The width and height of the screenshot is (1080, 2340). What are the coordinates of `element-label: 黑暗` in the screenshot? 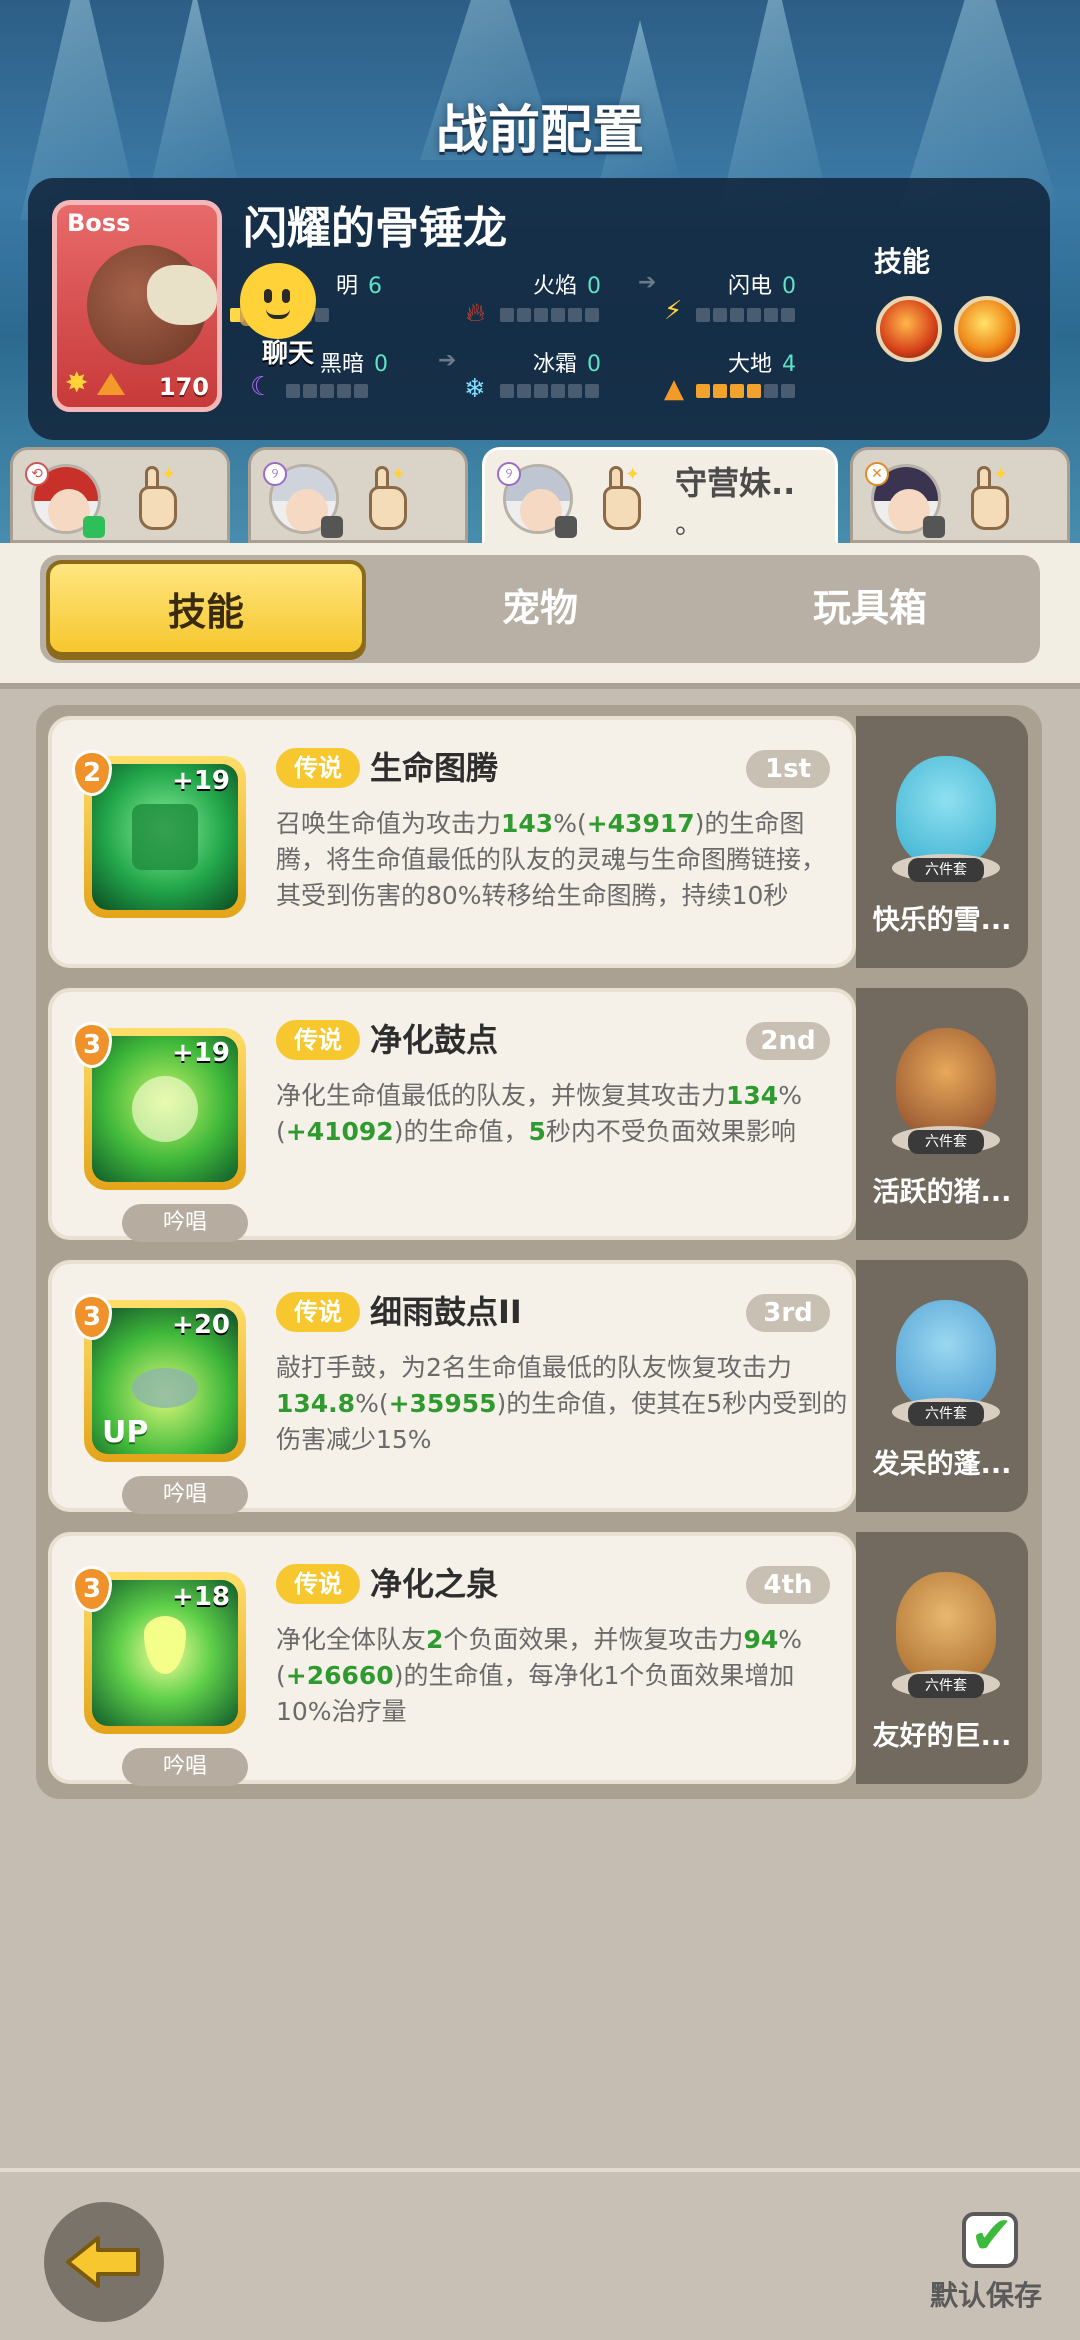 It's located at (342, 364).